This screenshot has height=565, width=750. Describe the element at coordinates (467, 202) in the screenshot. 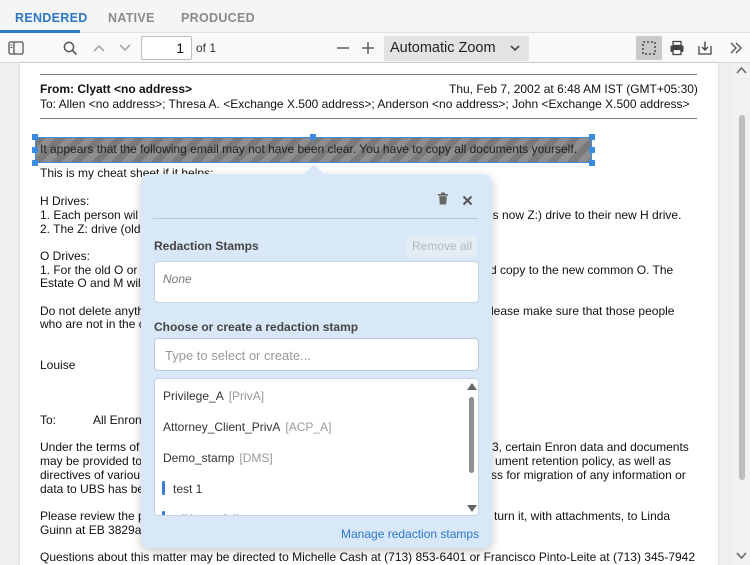

I see `close-icon` at that location.